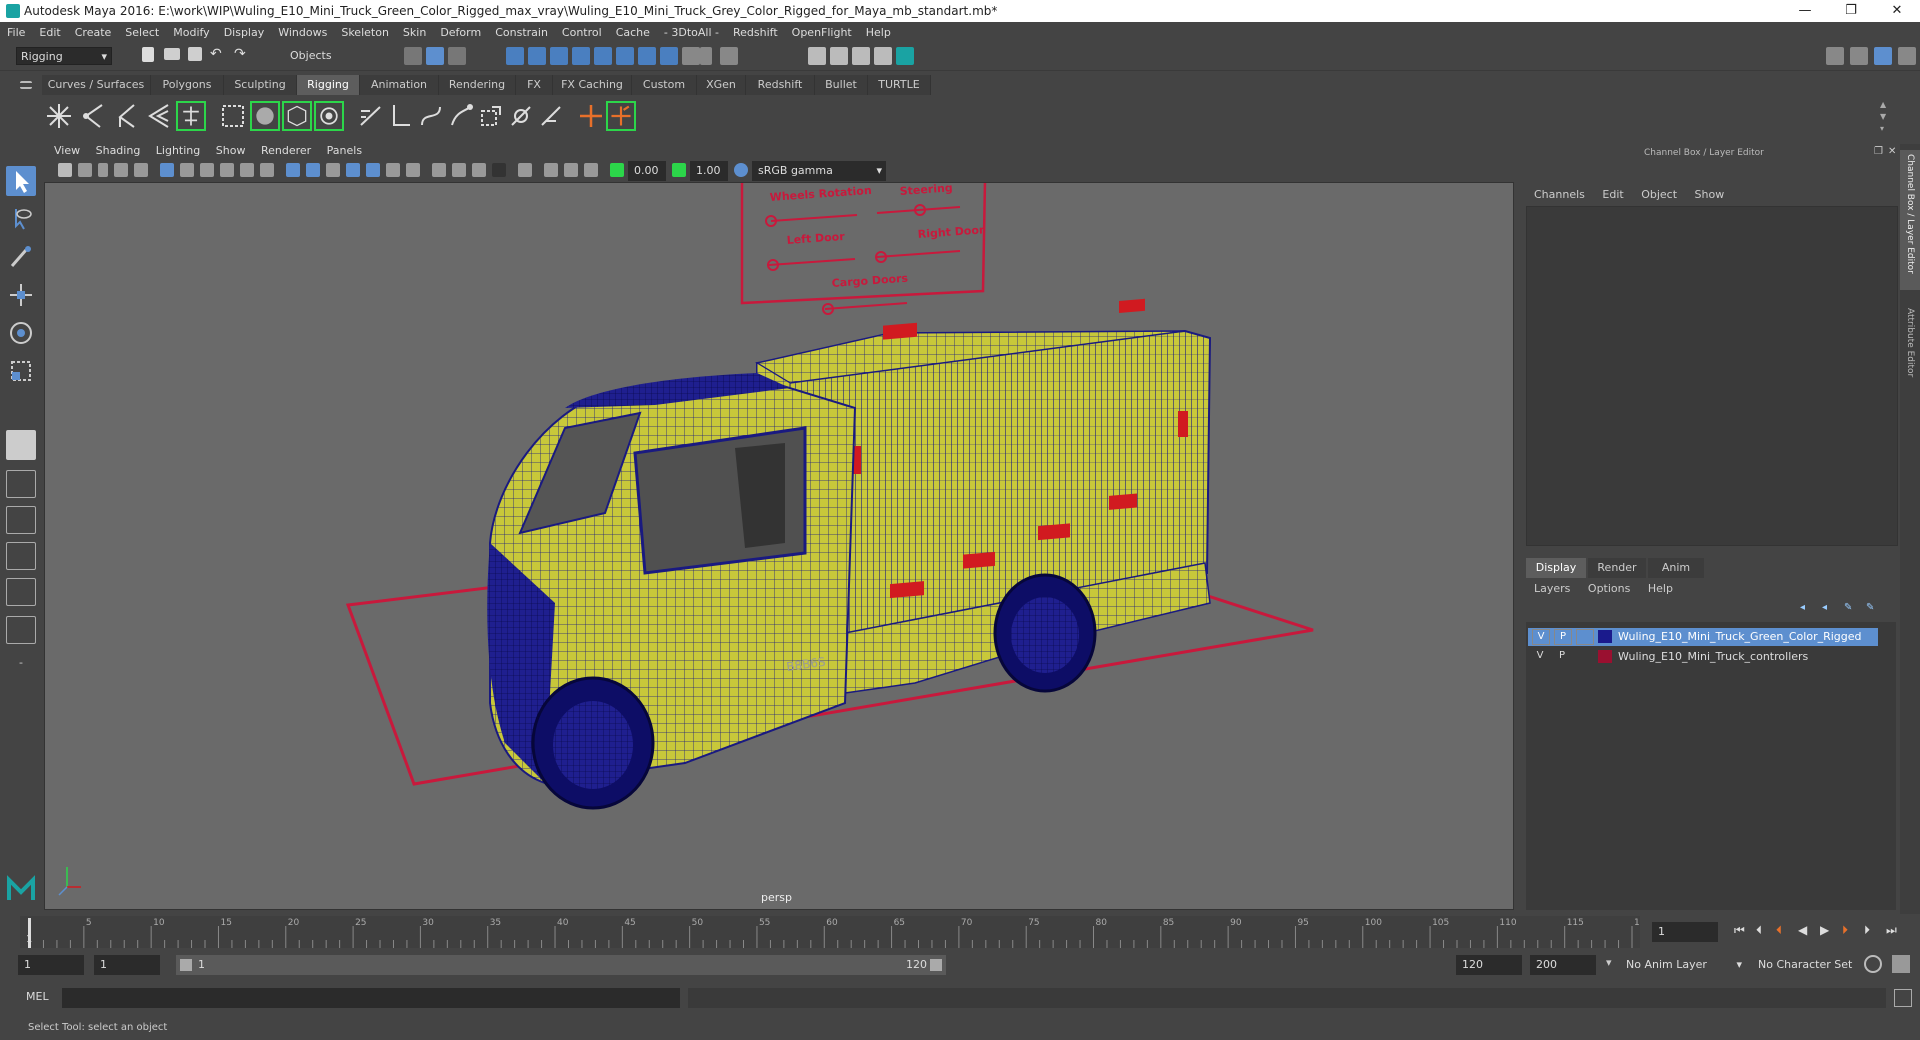 The width and height of the screenshot is (1920, 1040). What do you see at coordinates (1617, 568) in the screenshot?
I see `layer-tab-render: Render` at bounding box center [1617, 568].